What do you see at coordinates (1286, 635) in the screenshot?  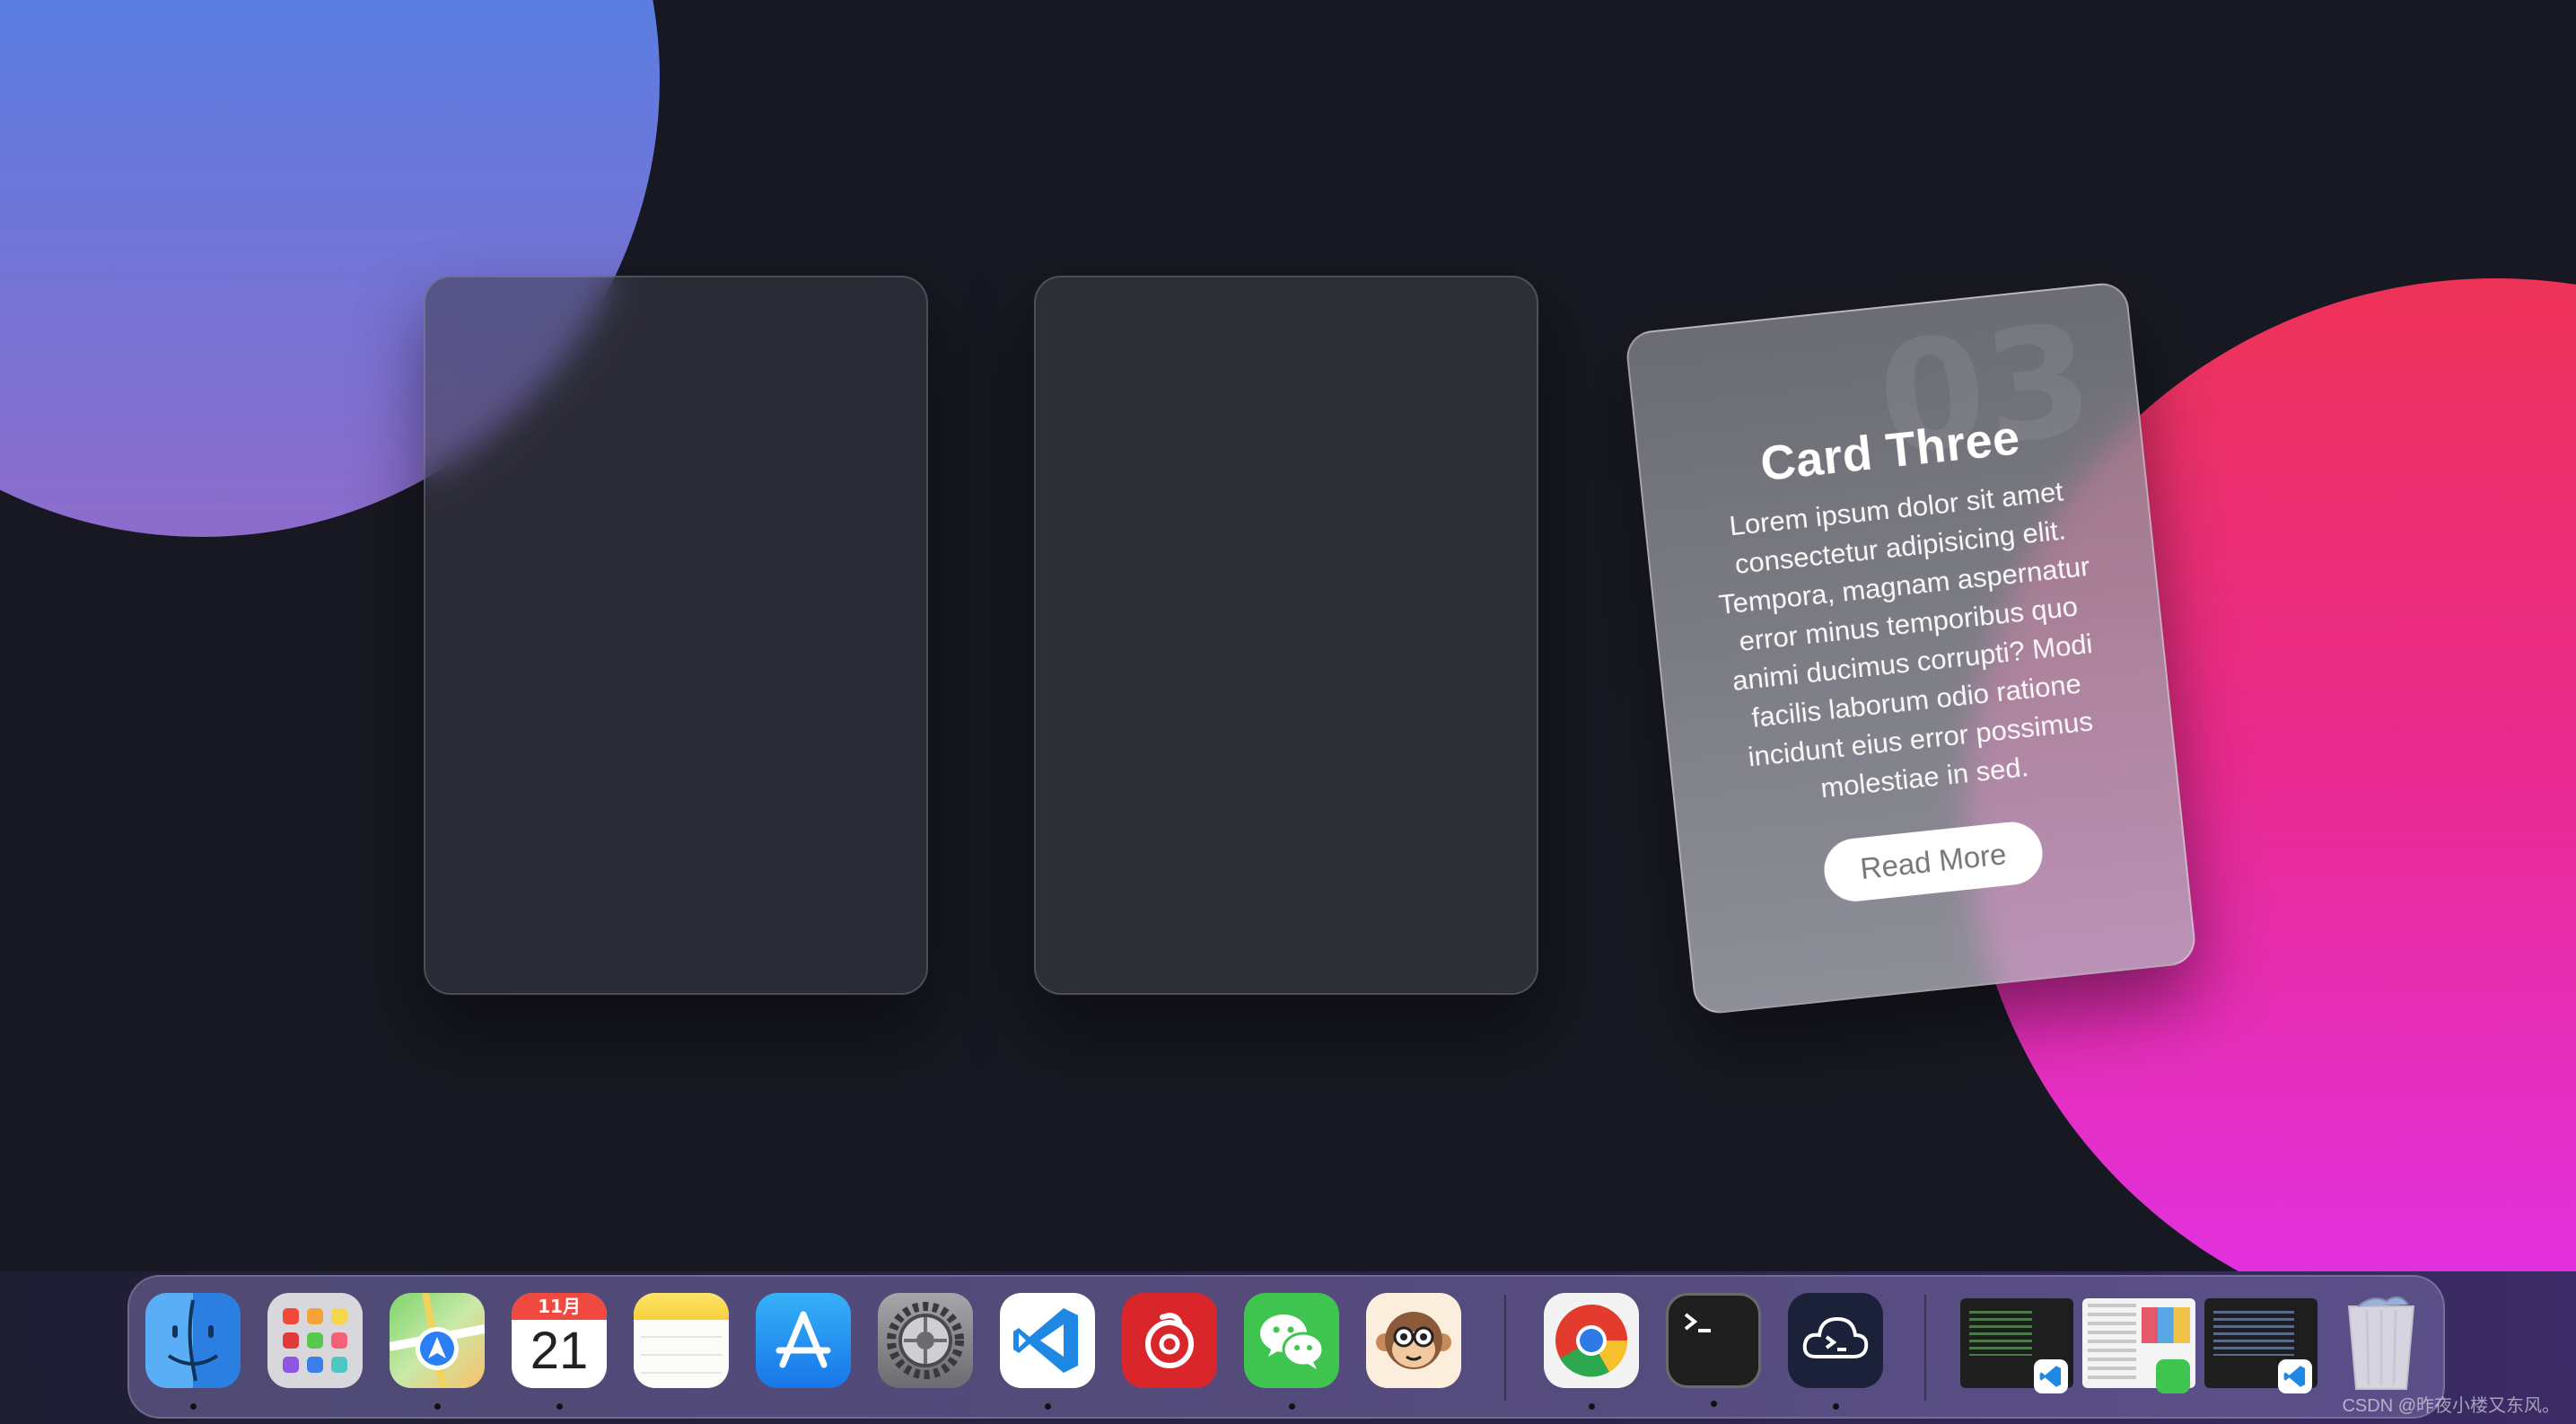 I see `glass-card-two` at bounding box center [1286, 635].